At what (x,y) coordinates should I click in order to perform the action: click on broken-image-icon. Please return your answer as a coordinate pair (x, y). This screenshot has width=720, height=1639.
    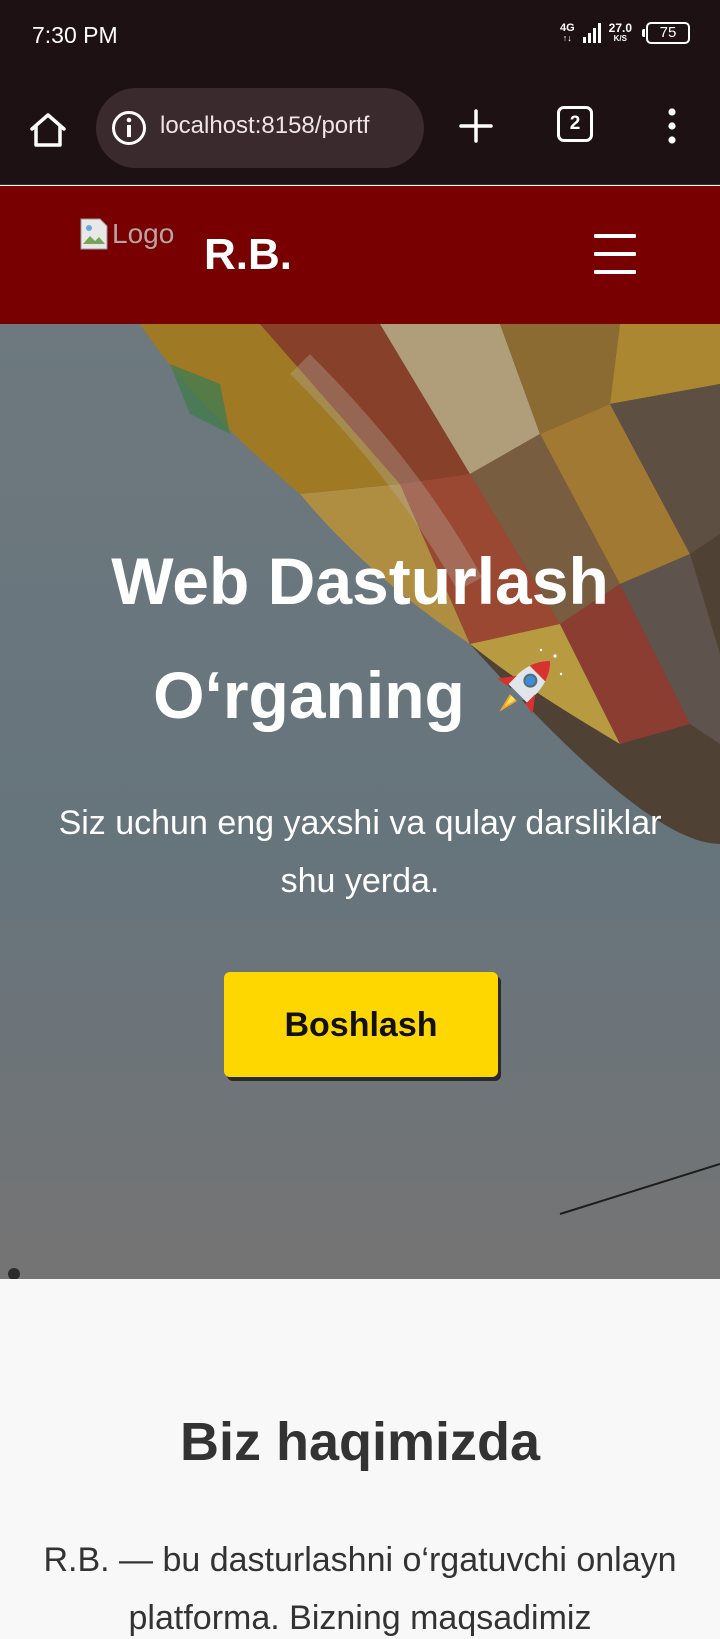
    Looking at the image, I should click on (94, 234).